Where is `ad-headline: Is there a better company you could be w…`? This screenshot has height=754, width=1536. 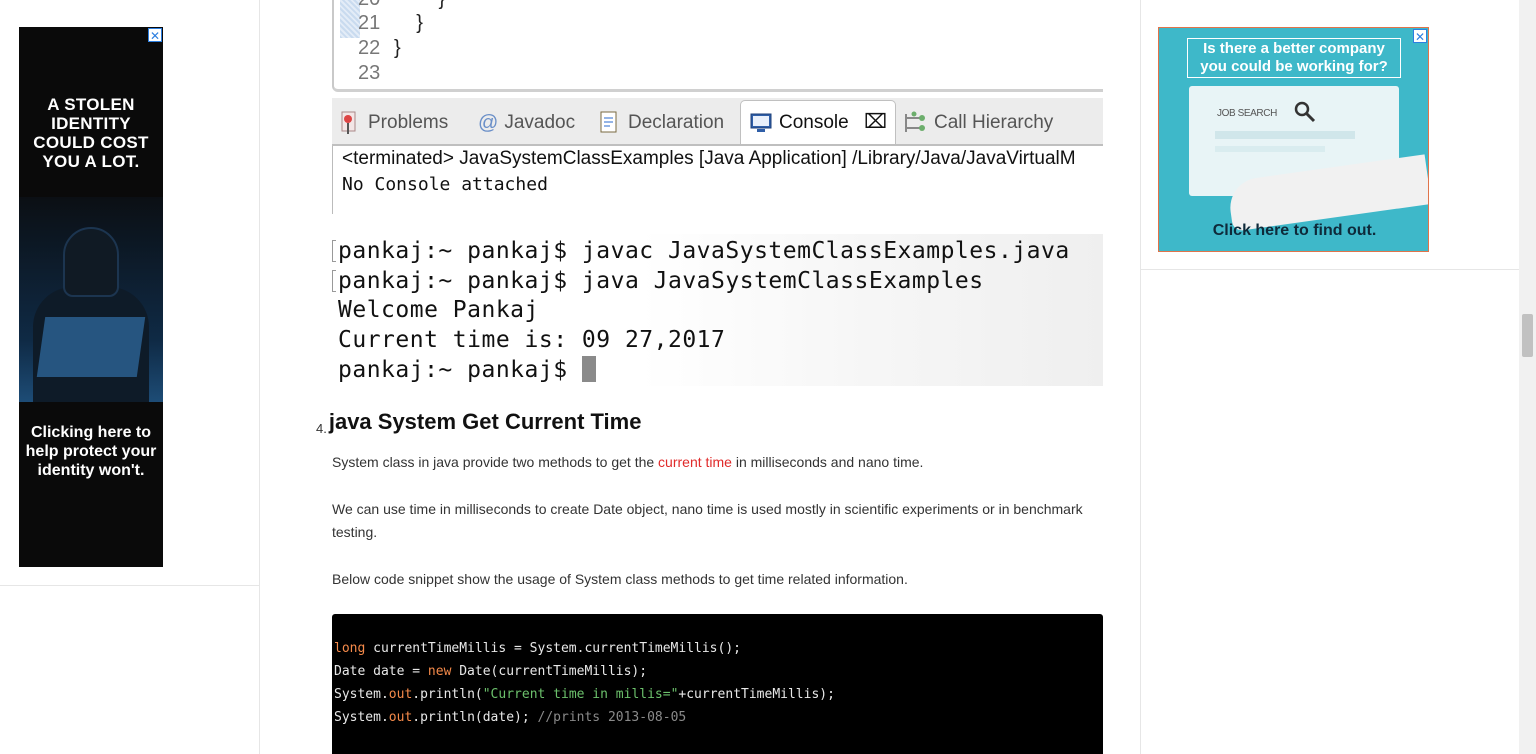
ad-headline: Is there a better company you could be w… is located at coordinates (1294, 58).